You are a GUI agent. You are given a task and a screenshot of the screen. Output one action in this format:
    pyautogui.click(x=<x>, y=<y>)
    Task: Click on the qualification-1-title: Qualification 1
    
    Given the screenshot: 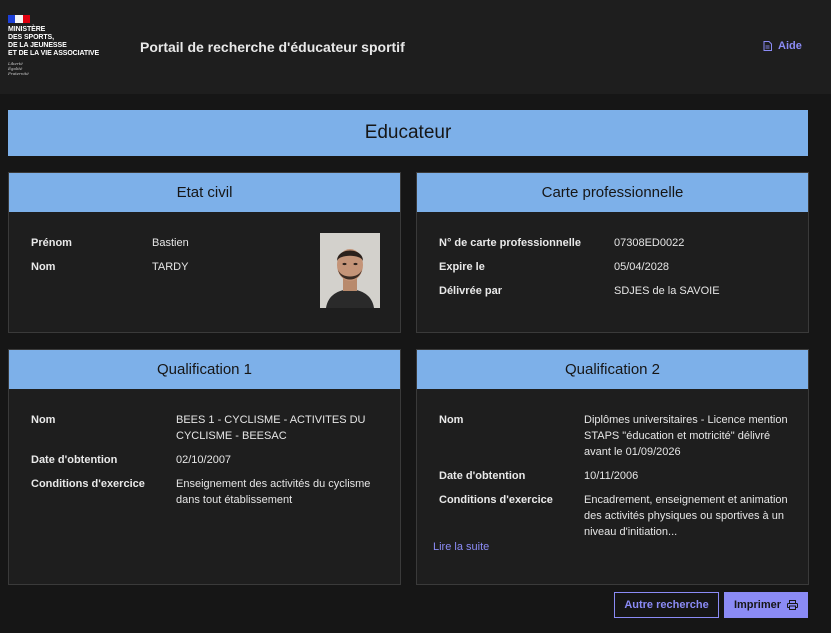 What is the action you would take?
    pyautogui.click(x=204, y=369)
    